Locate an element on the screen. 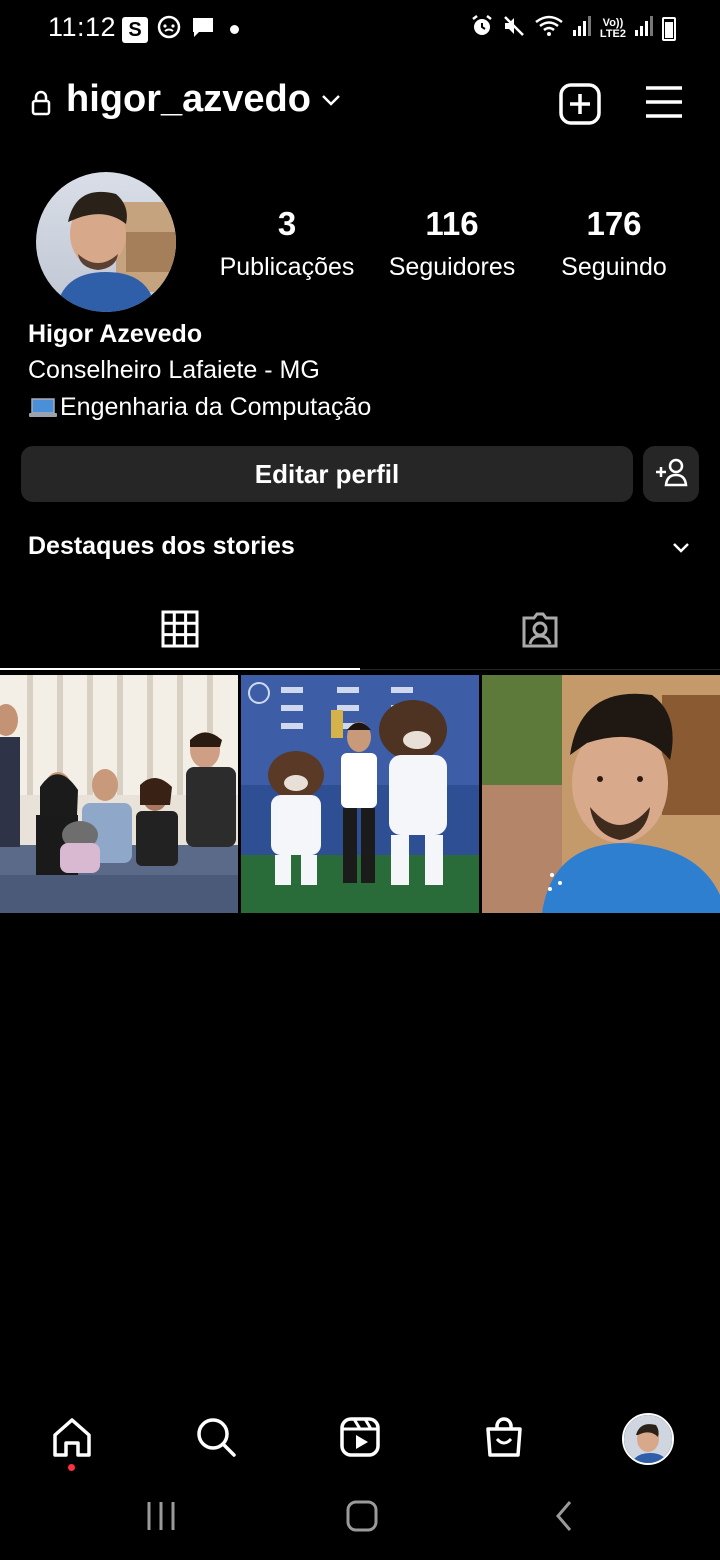 The height and width of the screenshot is (1560, 720). grid-icon is located at coordinates (180, 639).